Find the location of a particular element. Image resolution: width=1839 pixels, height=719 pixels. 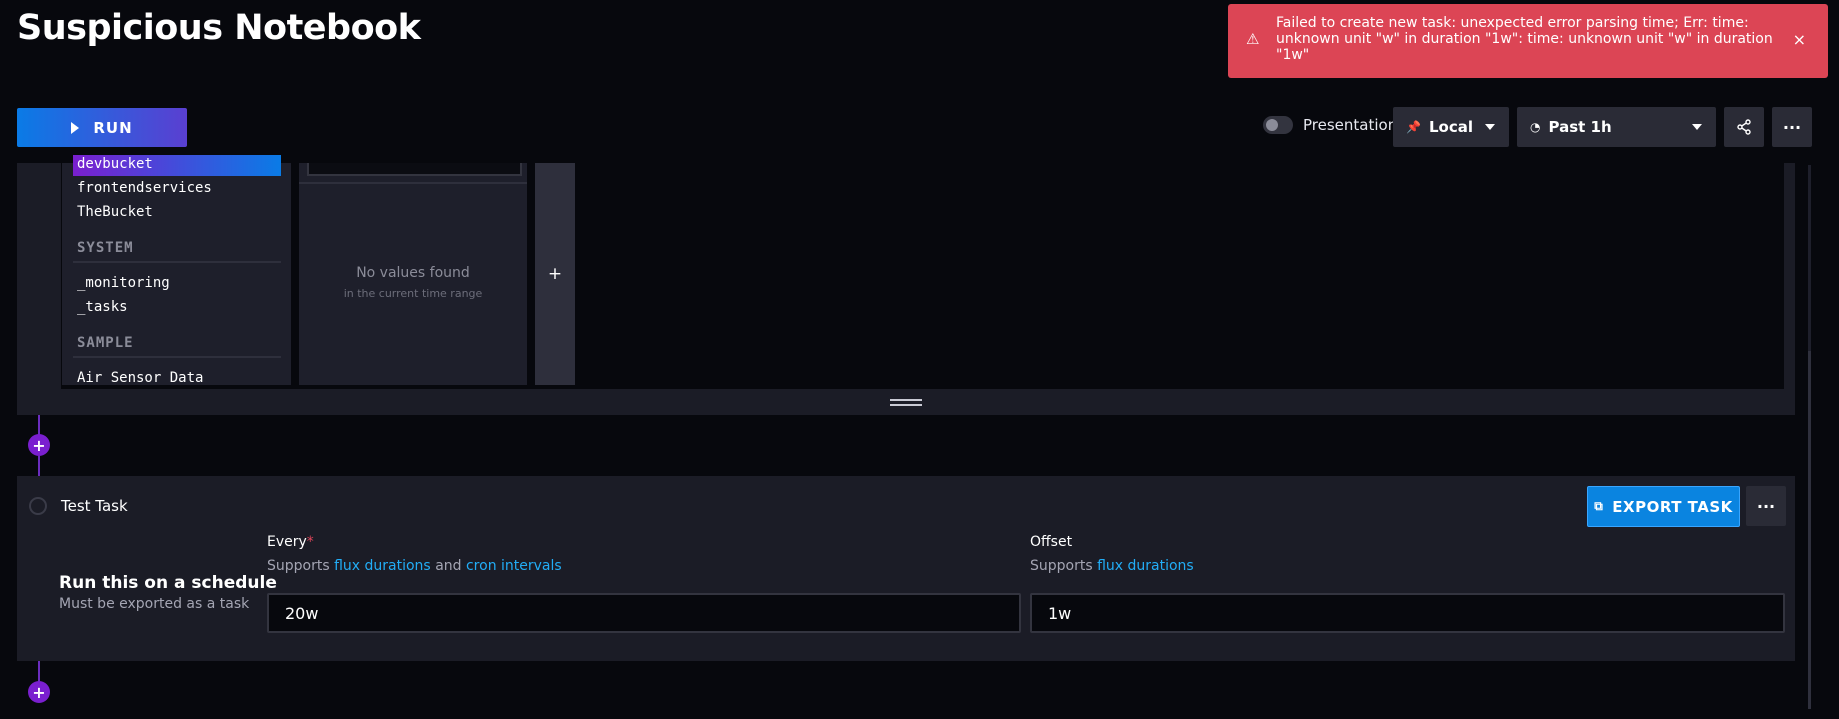

cron-intervals-link: cron intervals is located at coordinates (514, 566).